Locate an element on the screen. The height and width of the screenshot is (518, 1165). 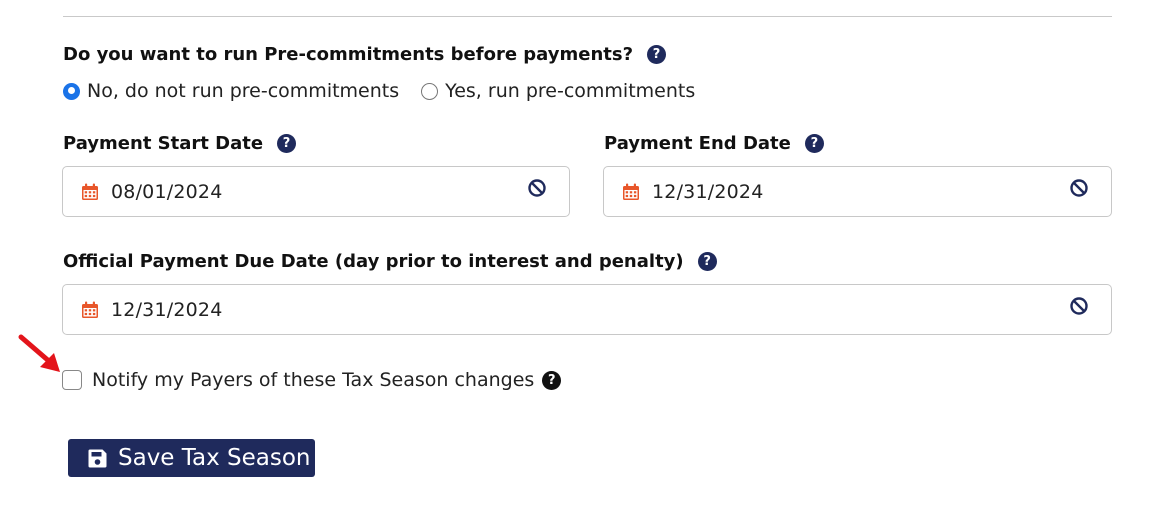
save-tax-season-button: Save Tax Season is located at coordinates (191, 458).